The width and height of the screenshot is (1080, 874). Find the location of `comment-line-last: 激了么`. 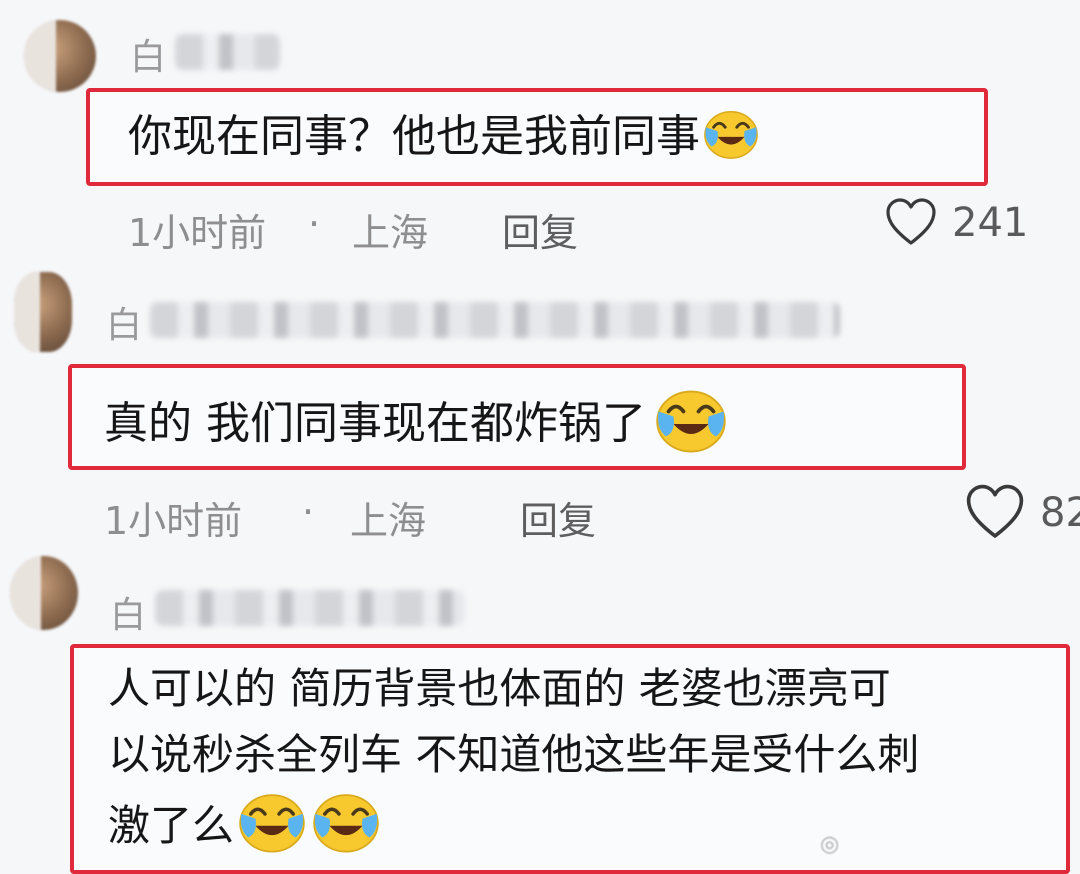

comment-line-last: 激了么 is located at coordinates (583, 823).